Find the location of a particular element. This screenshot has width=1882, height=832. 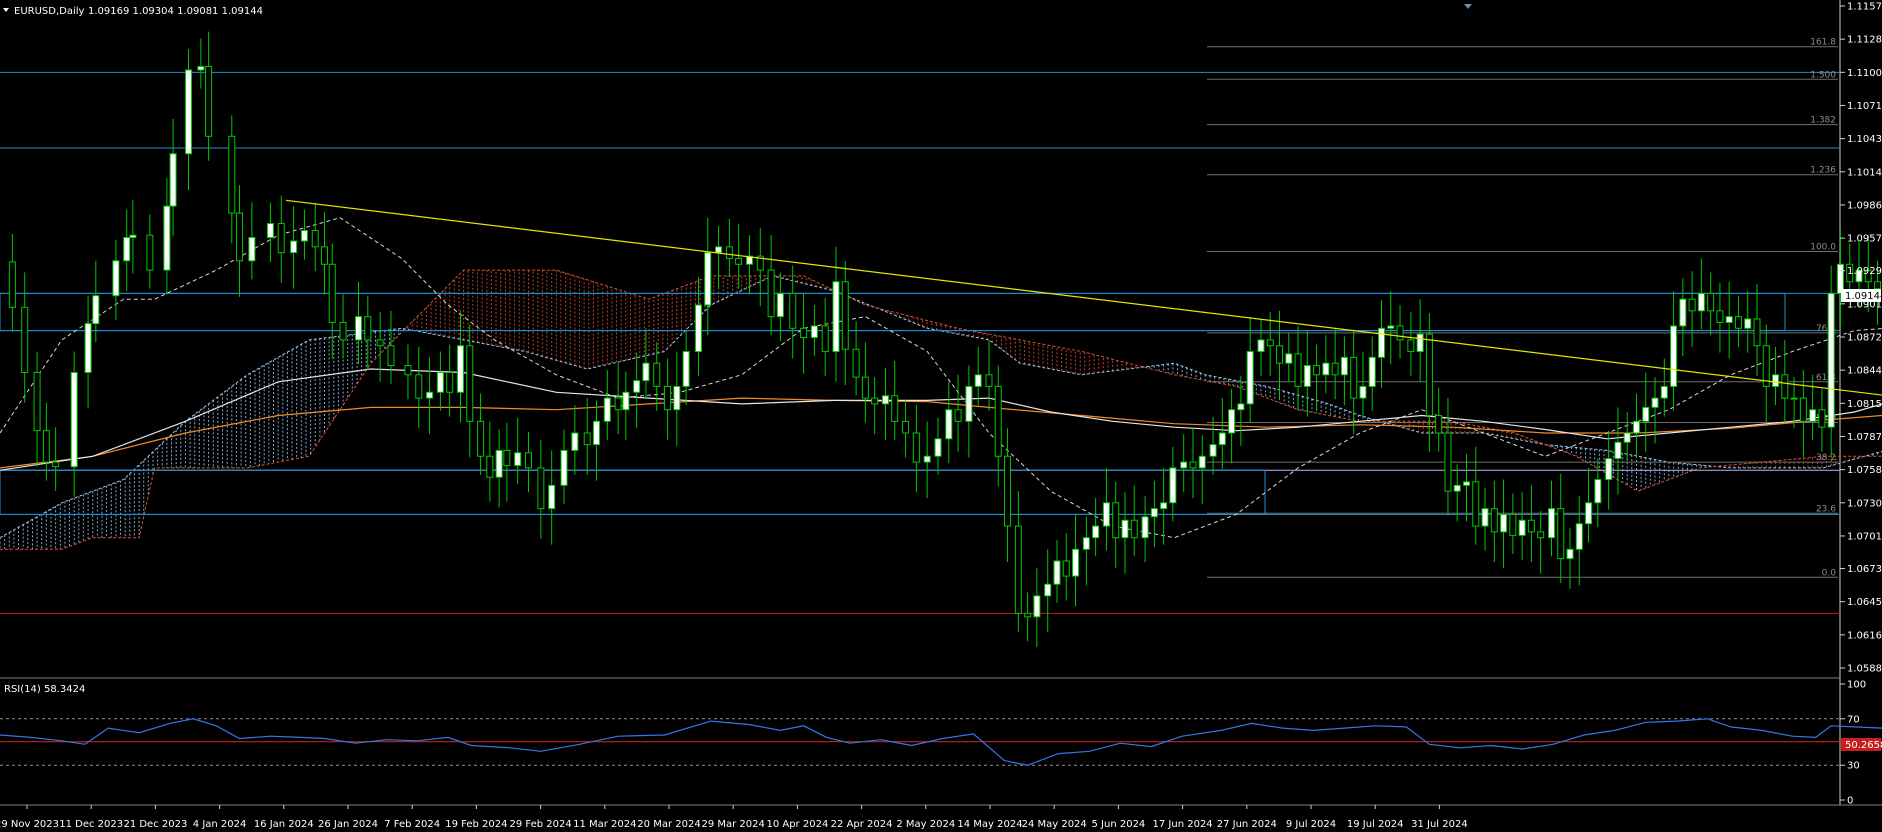

price-tick-label: 1.08440 is located at coordinates (1864, 371).